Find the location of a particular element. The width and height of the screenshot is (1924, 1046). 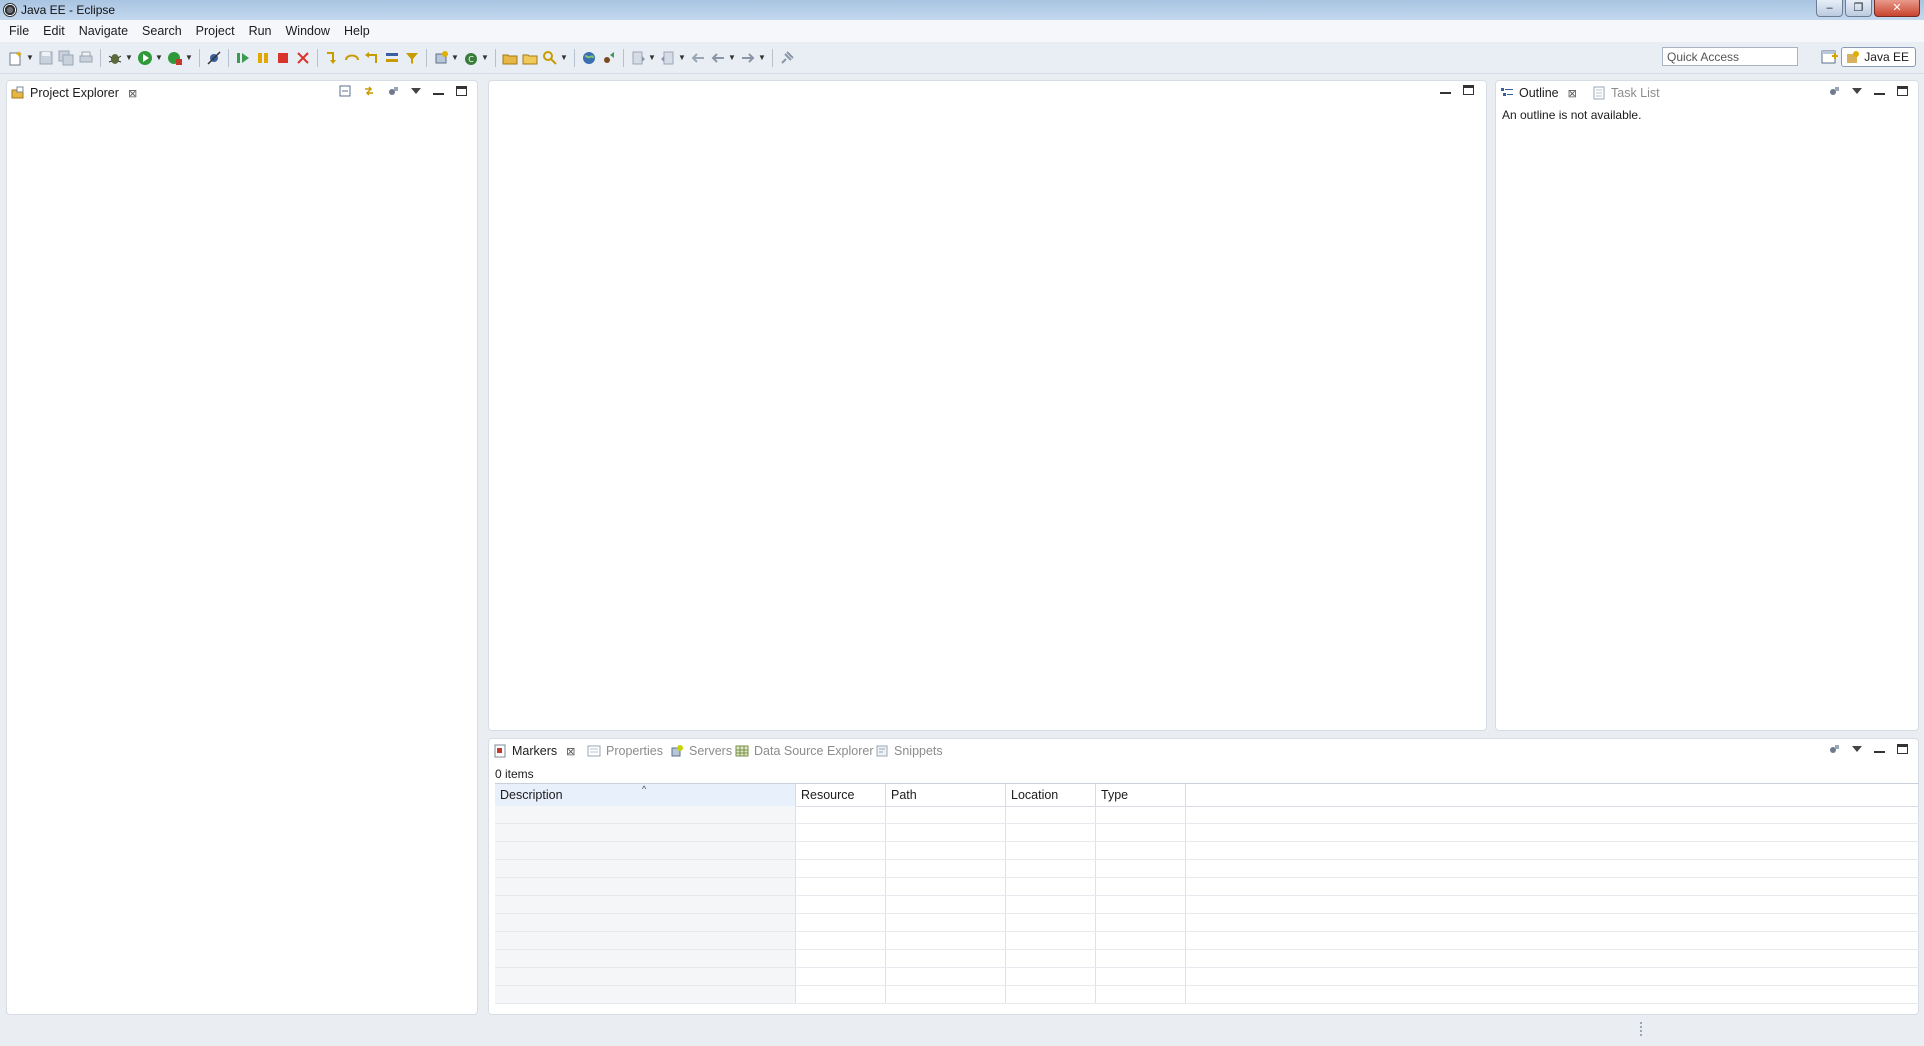

menu-file: File is located at coordinates (19, 31).